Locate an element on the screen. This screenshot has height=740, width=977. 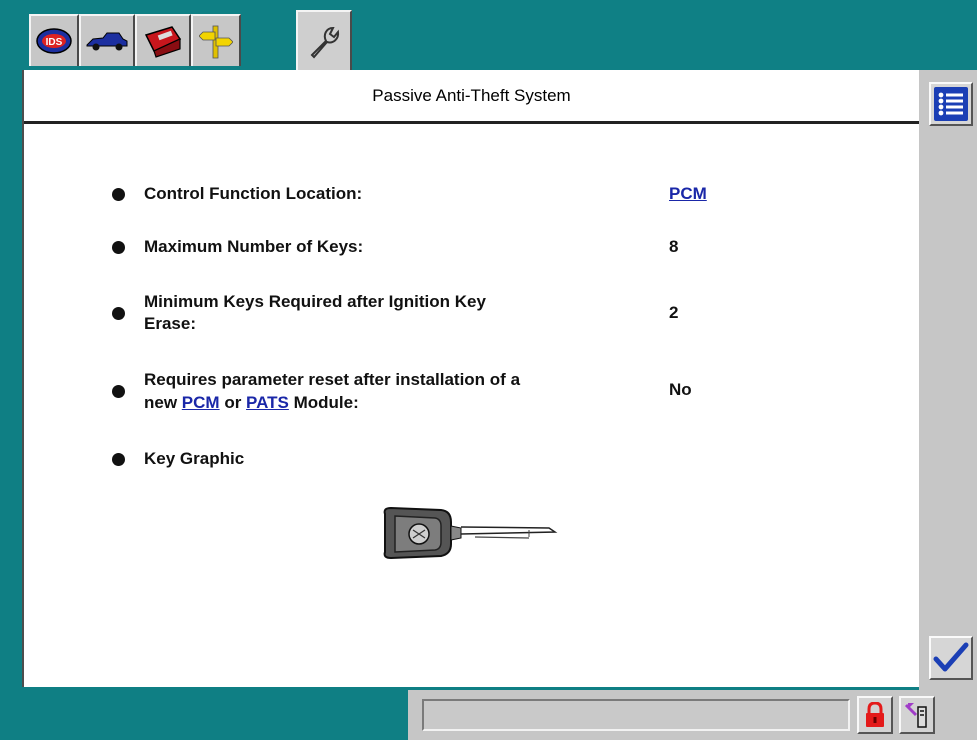
row-value: 8 is located at coordinates (674, 246).